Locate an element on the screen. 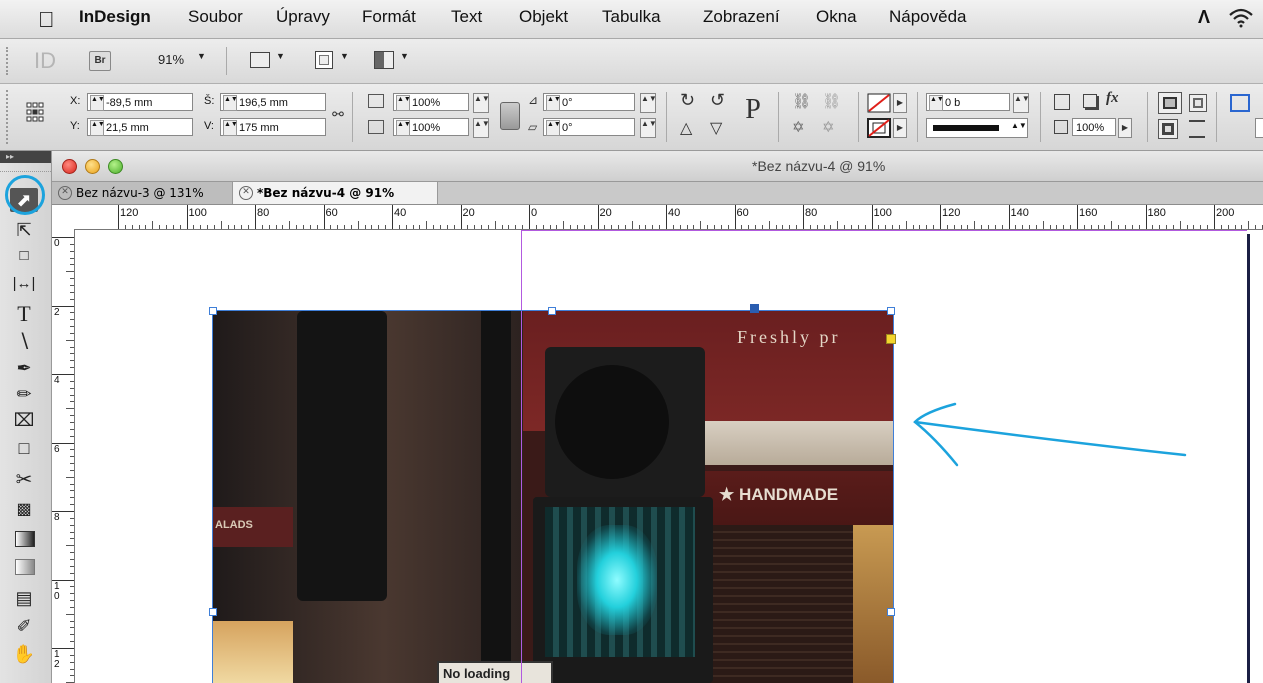 This screenshot has width=1263, height=683. menu-okna: Okna is located at coordinates (836, 17).